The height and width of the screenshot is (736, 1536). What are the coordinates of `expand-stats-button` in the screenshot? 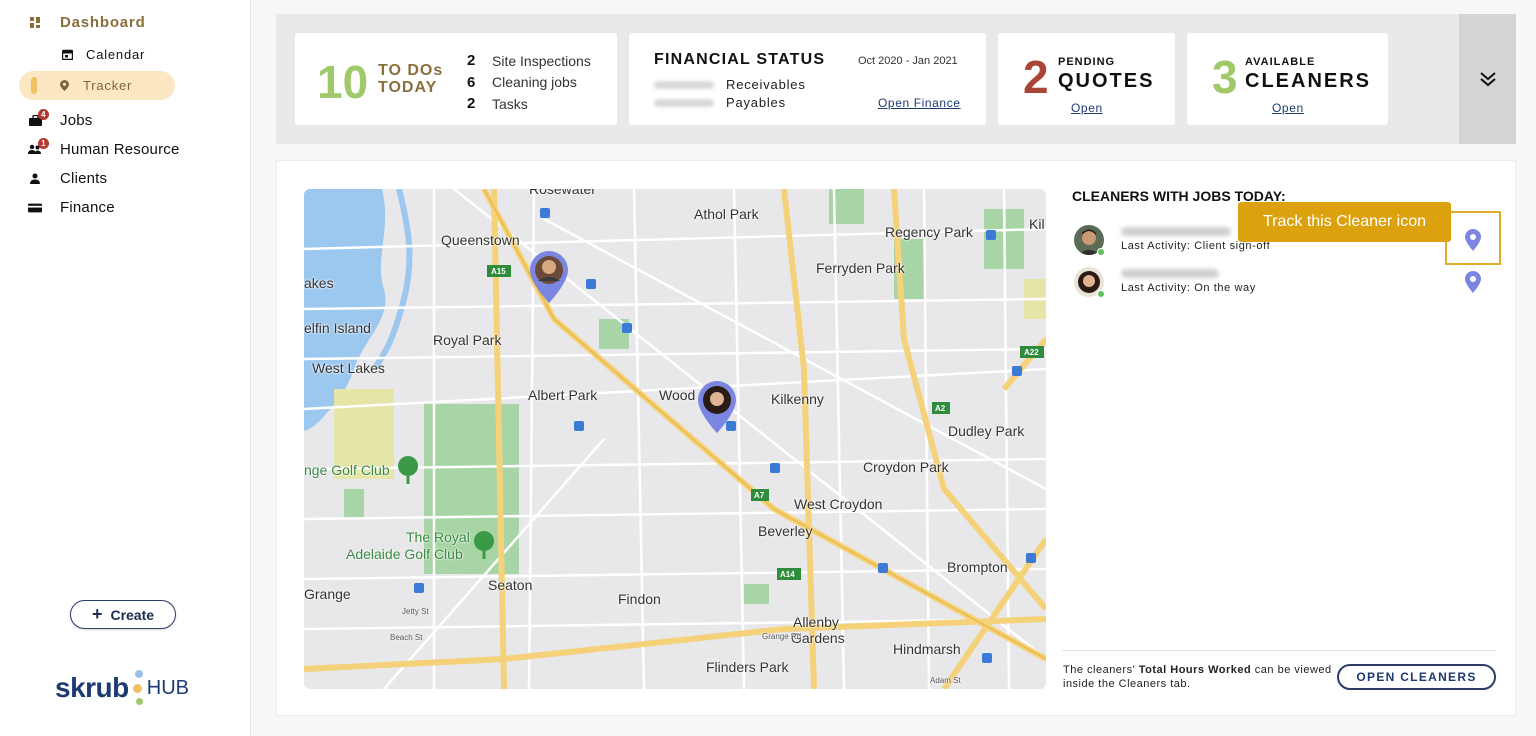 It's located at (1487, 79).